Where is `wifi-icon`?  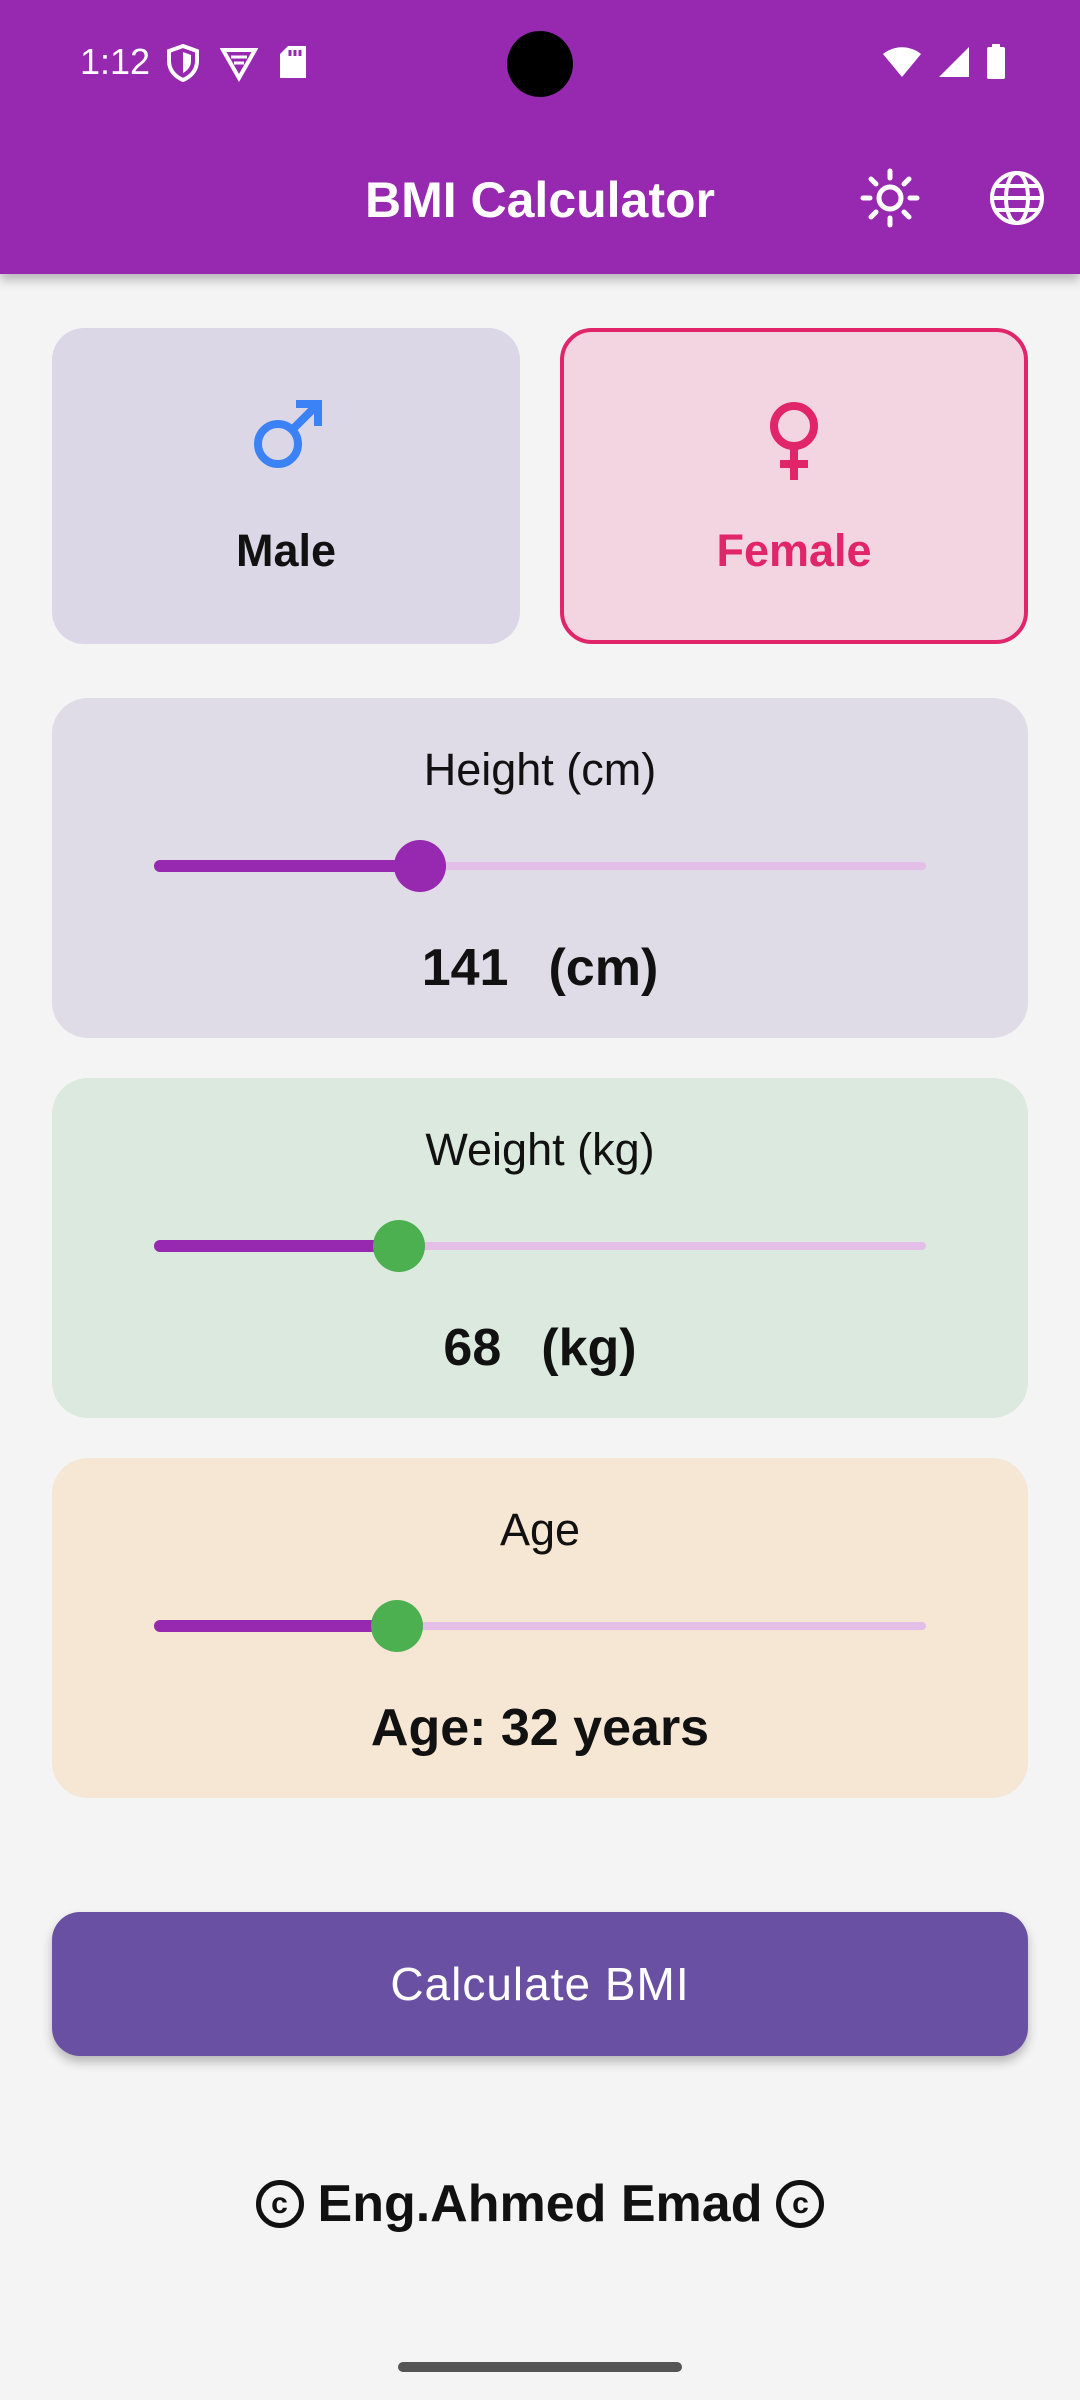 wifi-icon is located at coordinates (902, 62).